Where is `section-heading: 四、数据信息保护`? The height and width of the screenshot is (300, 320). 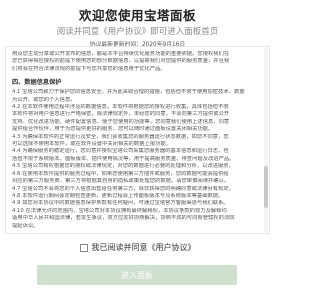
section-heading: 四、数据信息保护 is located at coordinates (37, 83).